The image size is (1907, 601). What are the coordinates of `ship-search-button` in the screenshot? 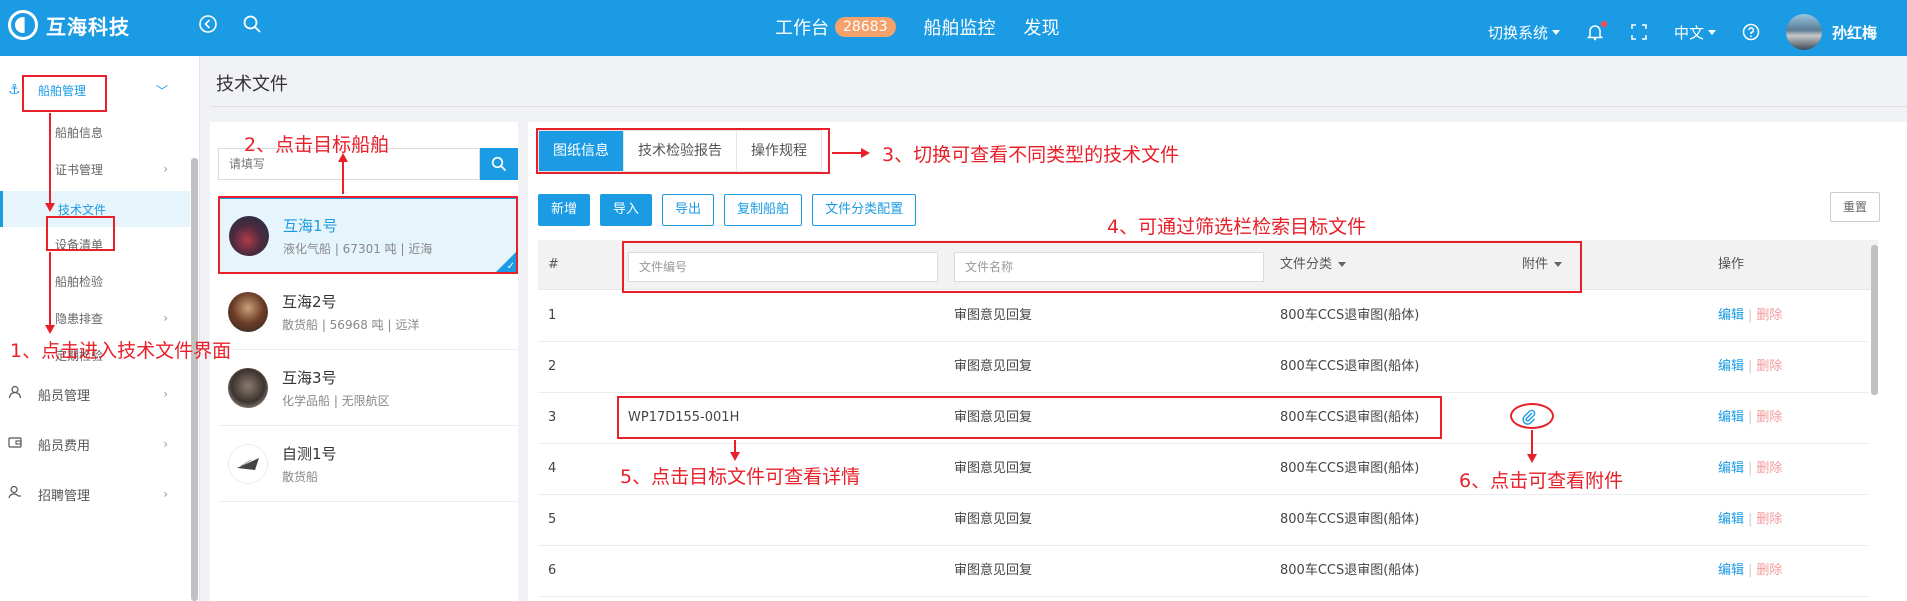 It's located at (499, 164).